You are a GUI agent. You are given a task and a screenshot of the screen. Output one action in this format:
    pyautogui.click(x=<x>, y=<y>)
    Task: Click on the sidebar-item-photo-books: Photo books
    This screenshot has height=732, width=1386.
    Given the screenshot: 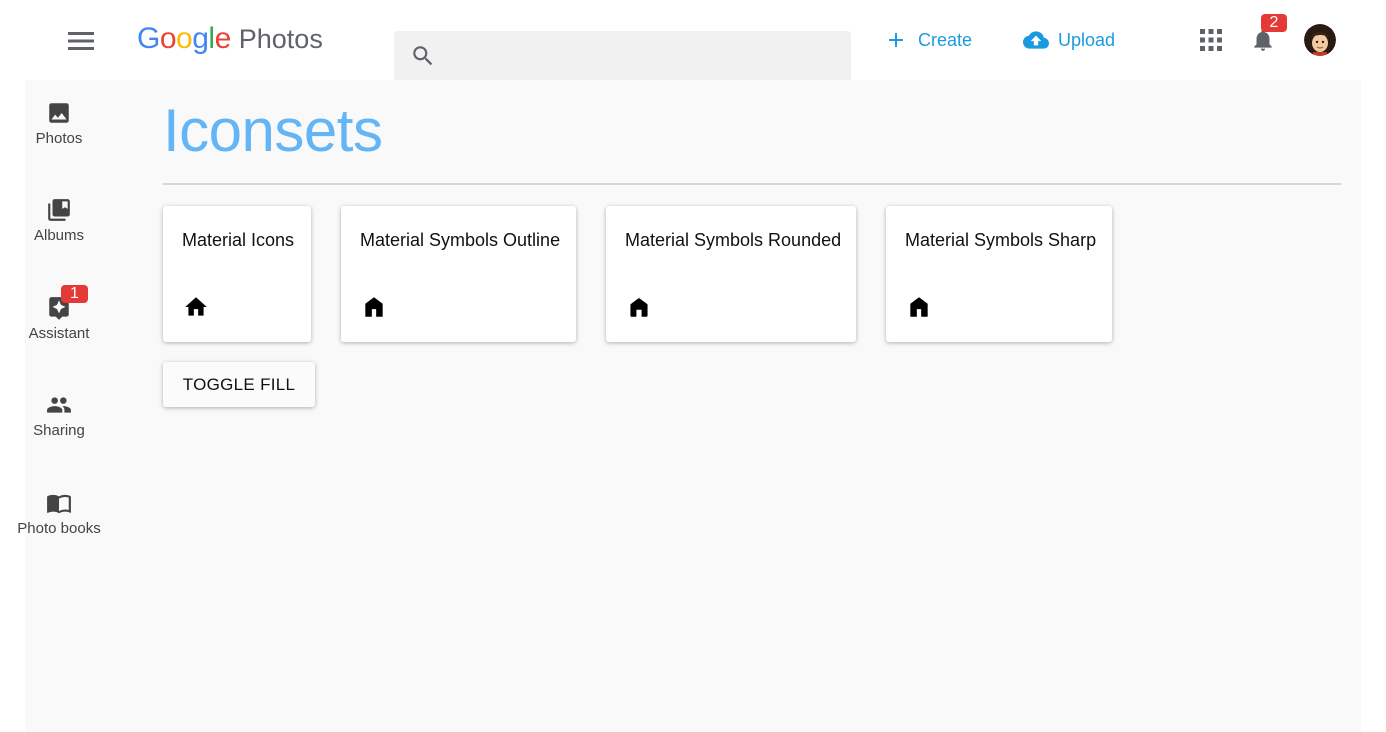 What is the action you would take?
    pyautogui.click(x=59, y=513)
    